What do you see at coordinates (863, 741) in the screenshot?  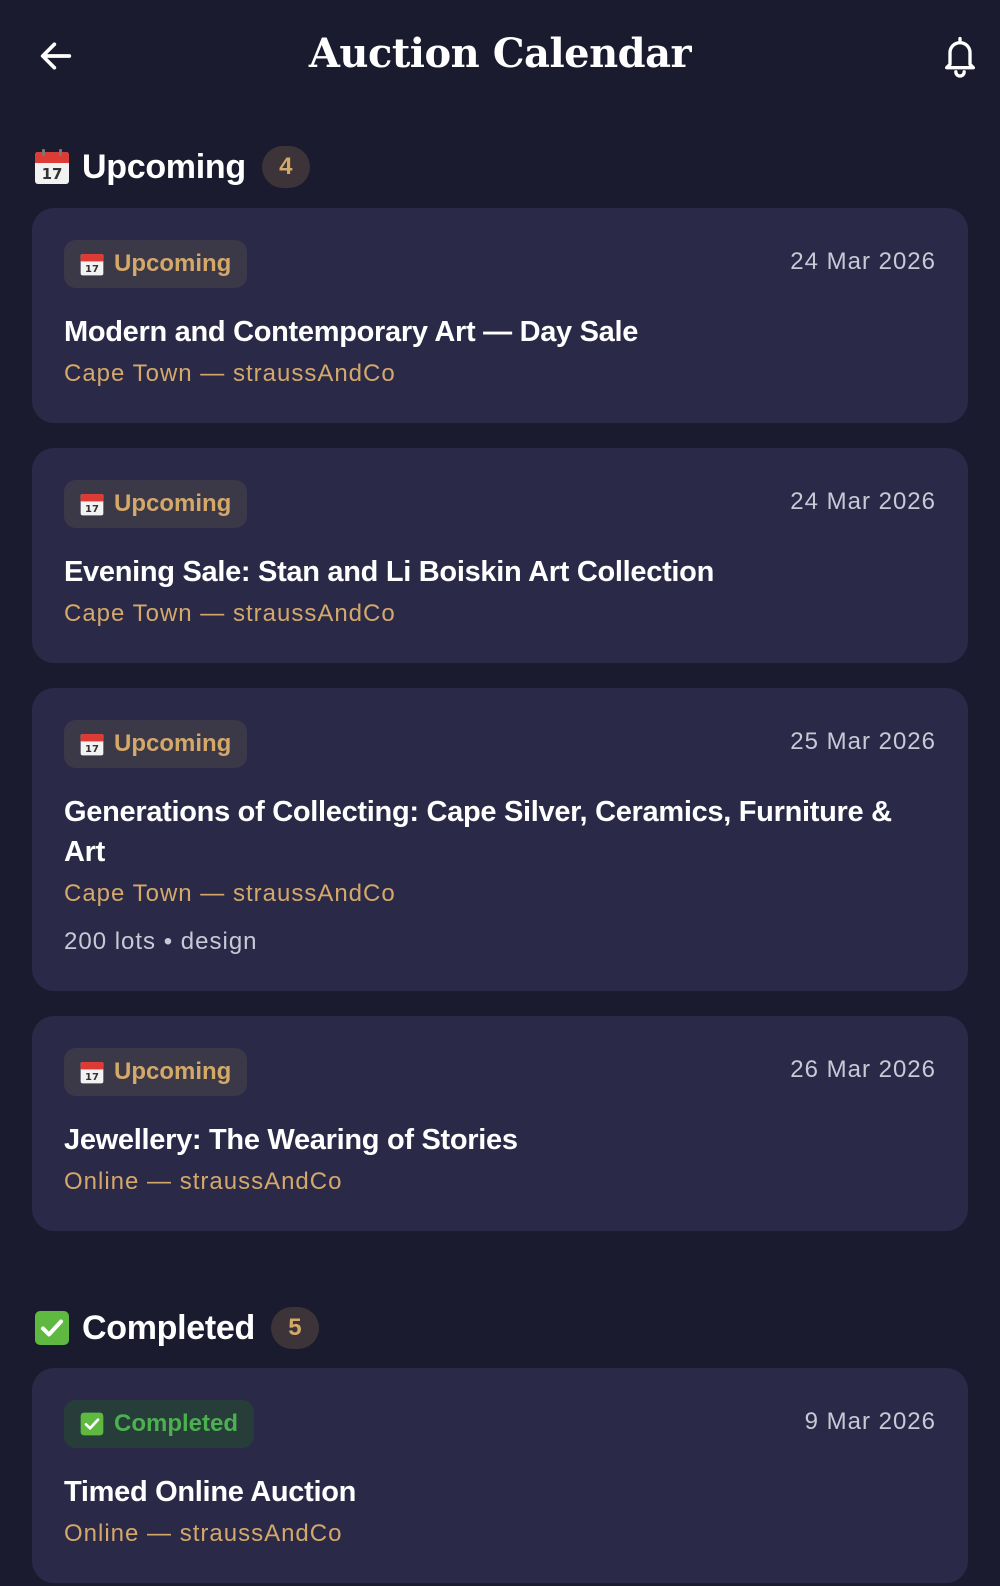 I see `auction-date: 25 Mar 2026` at bounding box center [863, 741].